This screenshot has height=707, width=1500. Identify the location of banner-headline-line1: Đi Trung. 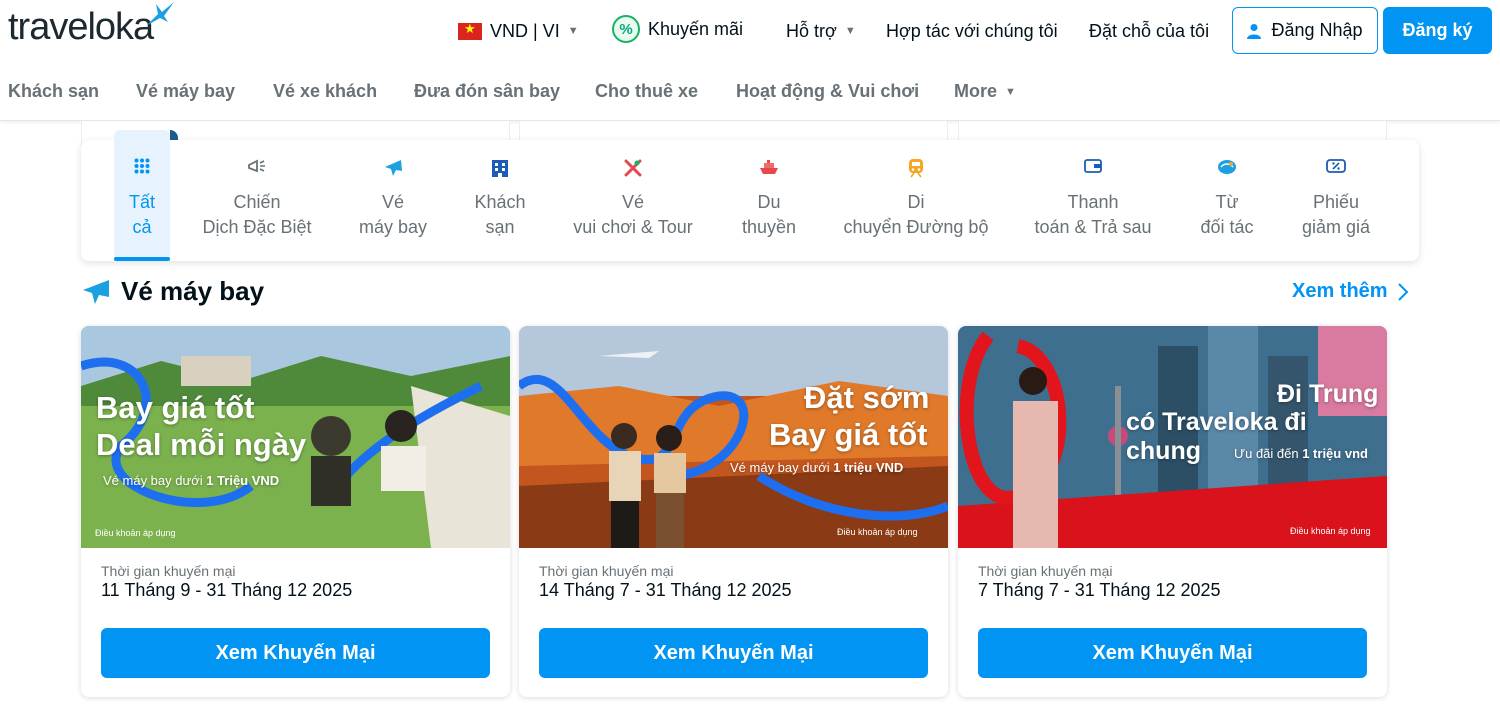
(1328, 394).